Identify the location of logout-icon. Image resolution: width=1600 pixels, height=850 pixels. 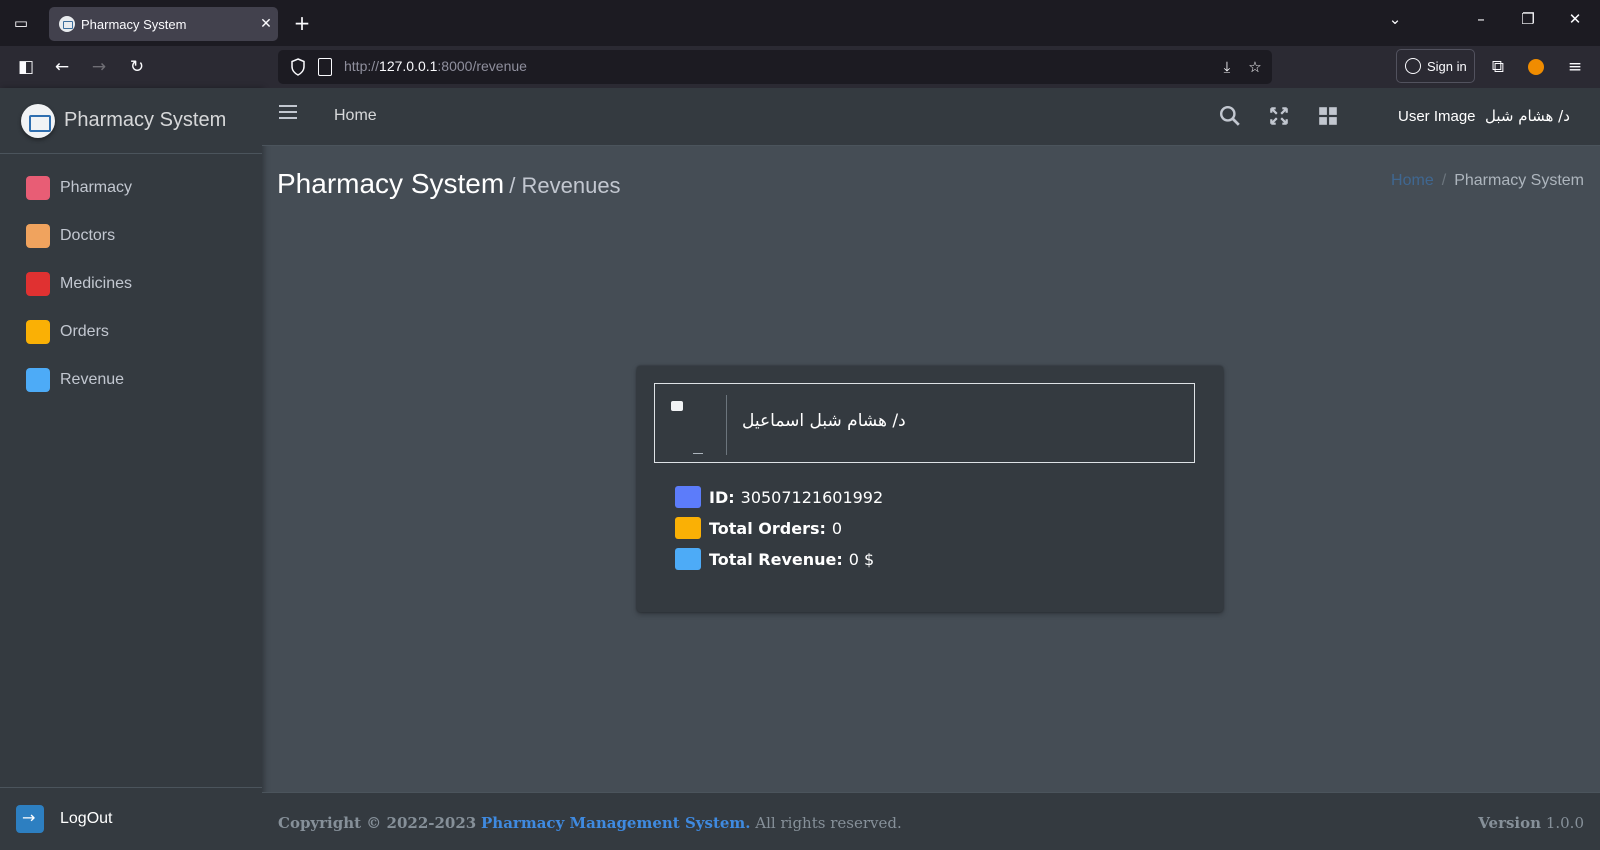
(30, 819).